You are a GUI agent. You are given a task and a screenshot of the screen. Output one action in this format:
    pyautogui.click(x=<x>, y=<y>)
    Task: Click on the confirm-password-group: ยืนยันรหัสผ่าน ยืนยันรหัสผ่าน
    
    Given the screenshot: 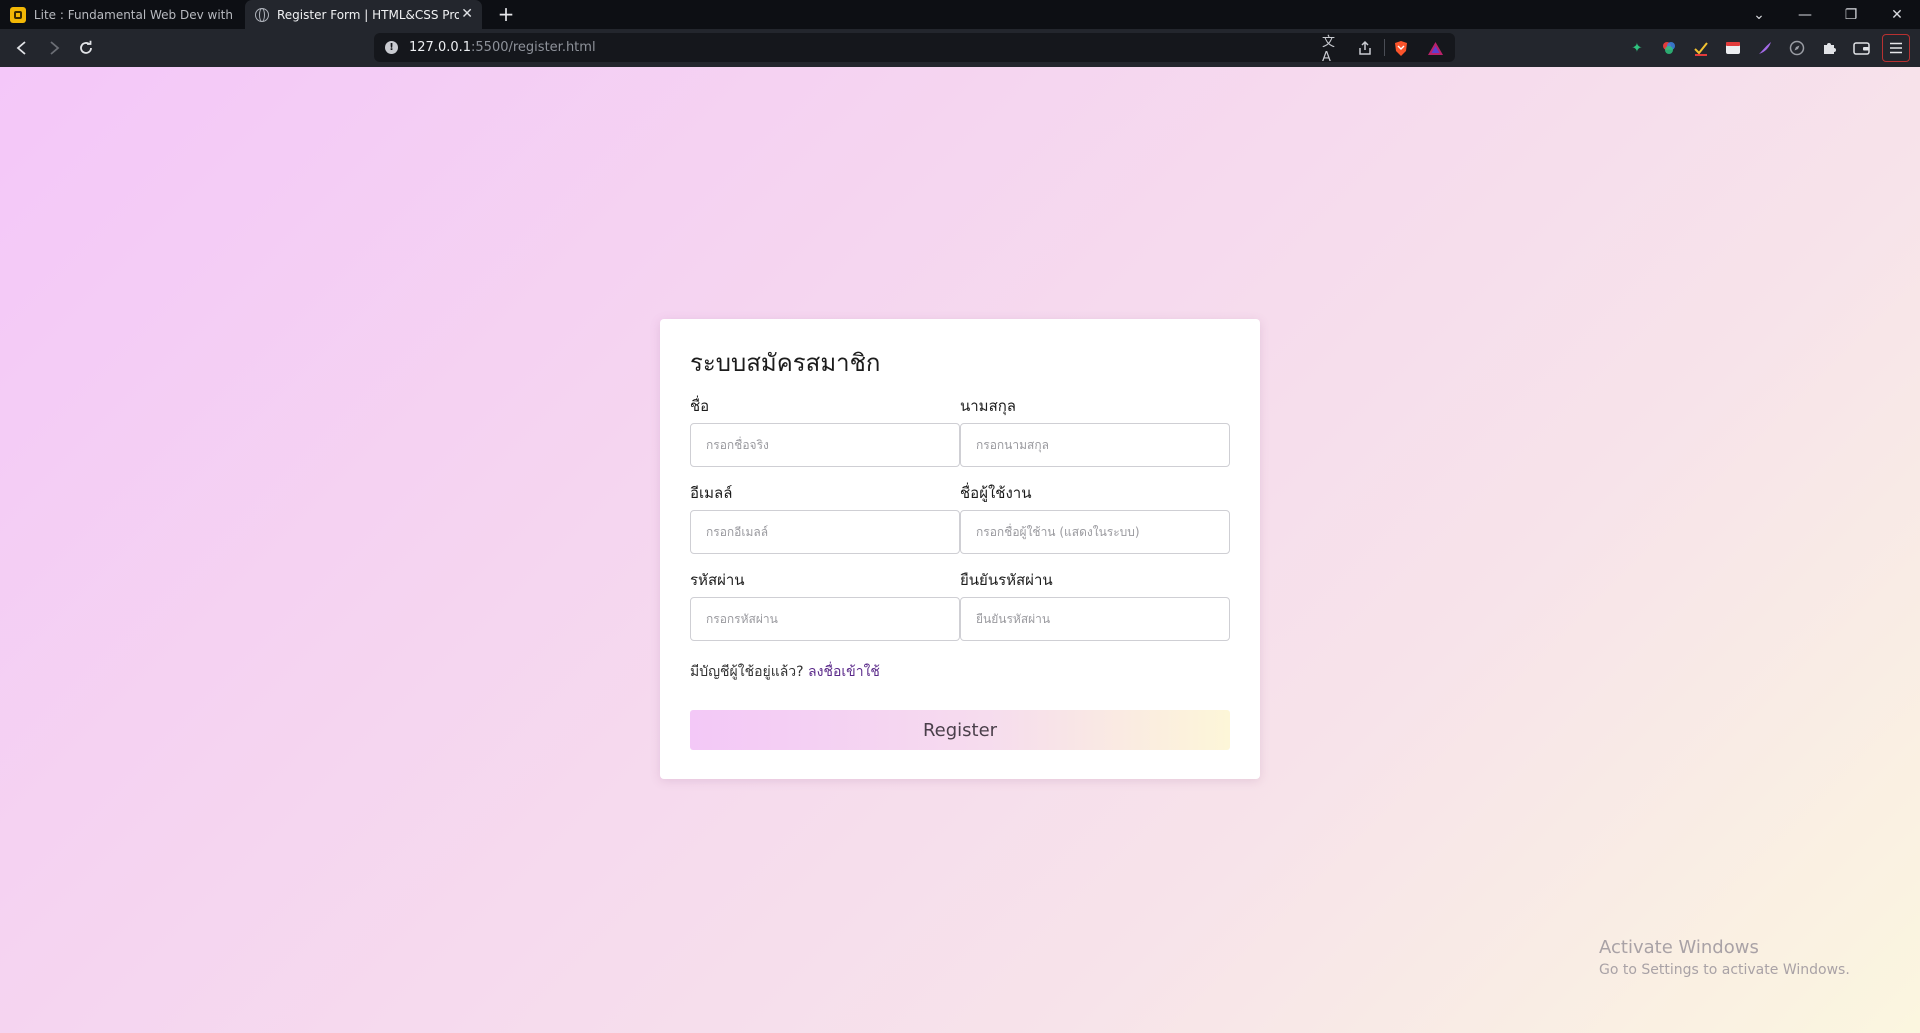 What is the action you would take?
    pyautogui.click(x=1095, y=605)
    